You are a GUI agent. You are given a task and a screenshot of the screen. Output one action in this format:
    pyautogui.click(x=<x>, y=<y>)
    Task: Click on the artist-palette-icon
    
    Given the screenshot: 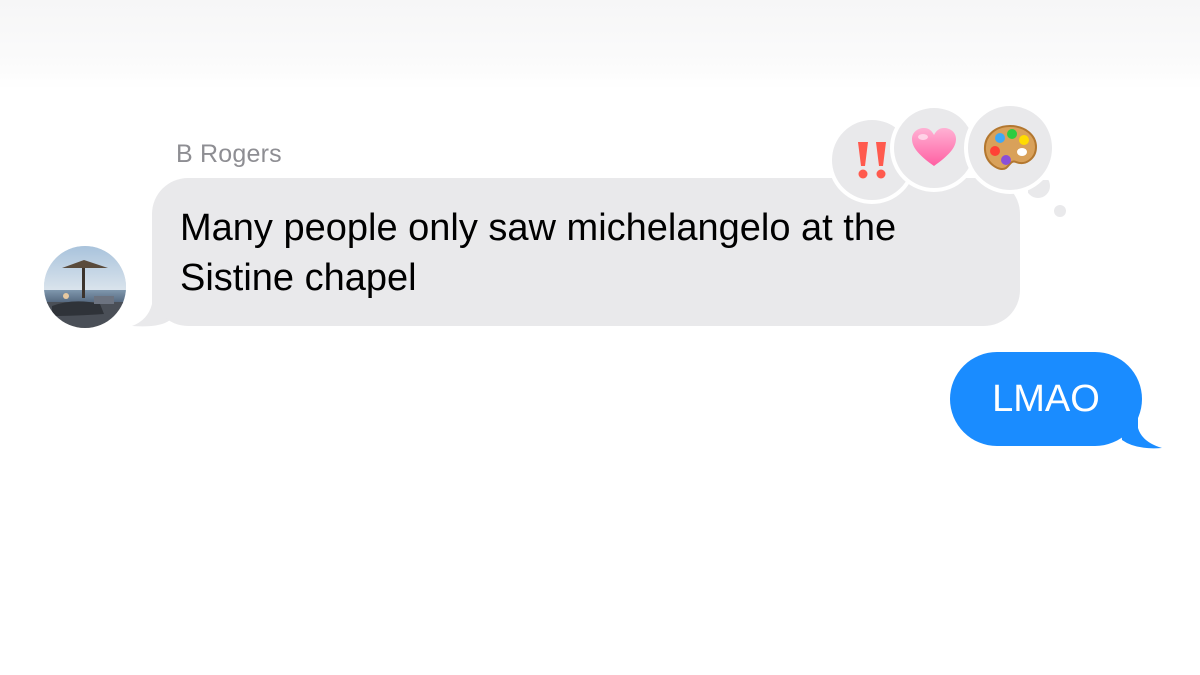 What is the action you would take?
    pyautogui.click(x=1010, y=147)
    